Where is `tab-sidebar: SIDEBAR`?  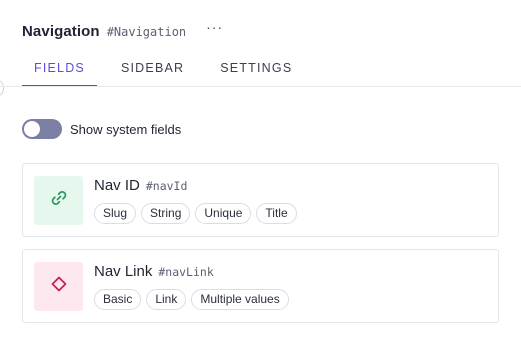
tab-sidebar: SIDEBAR is located at coordinates (152, 71).